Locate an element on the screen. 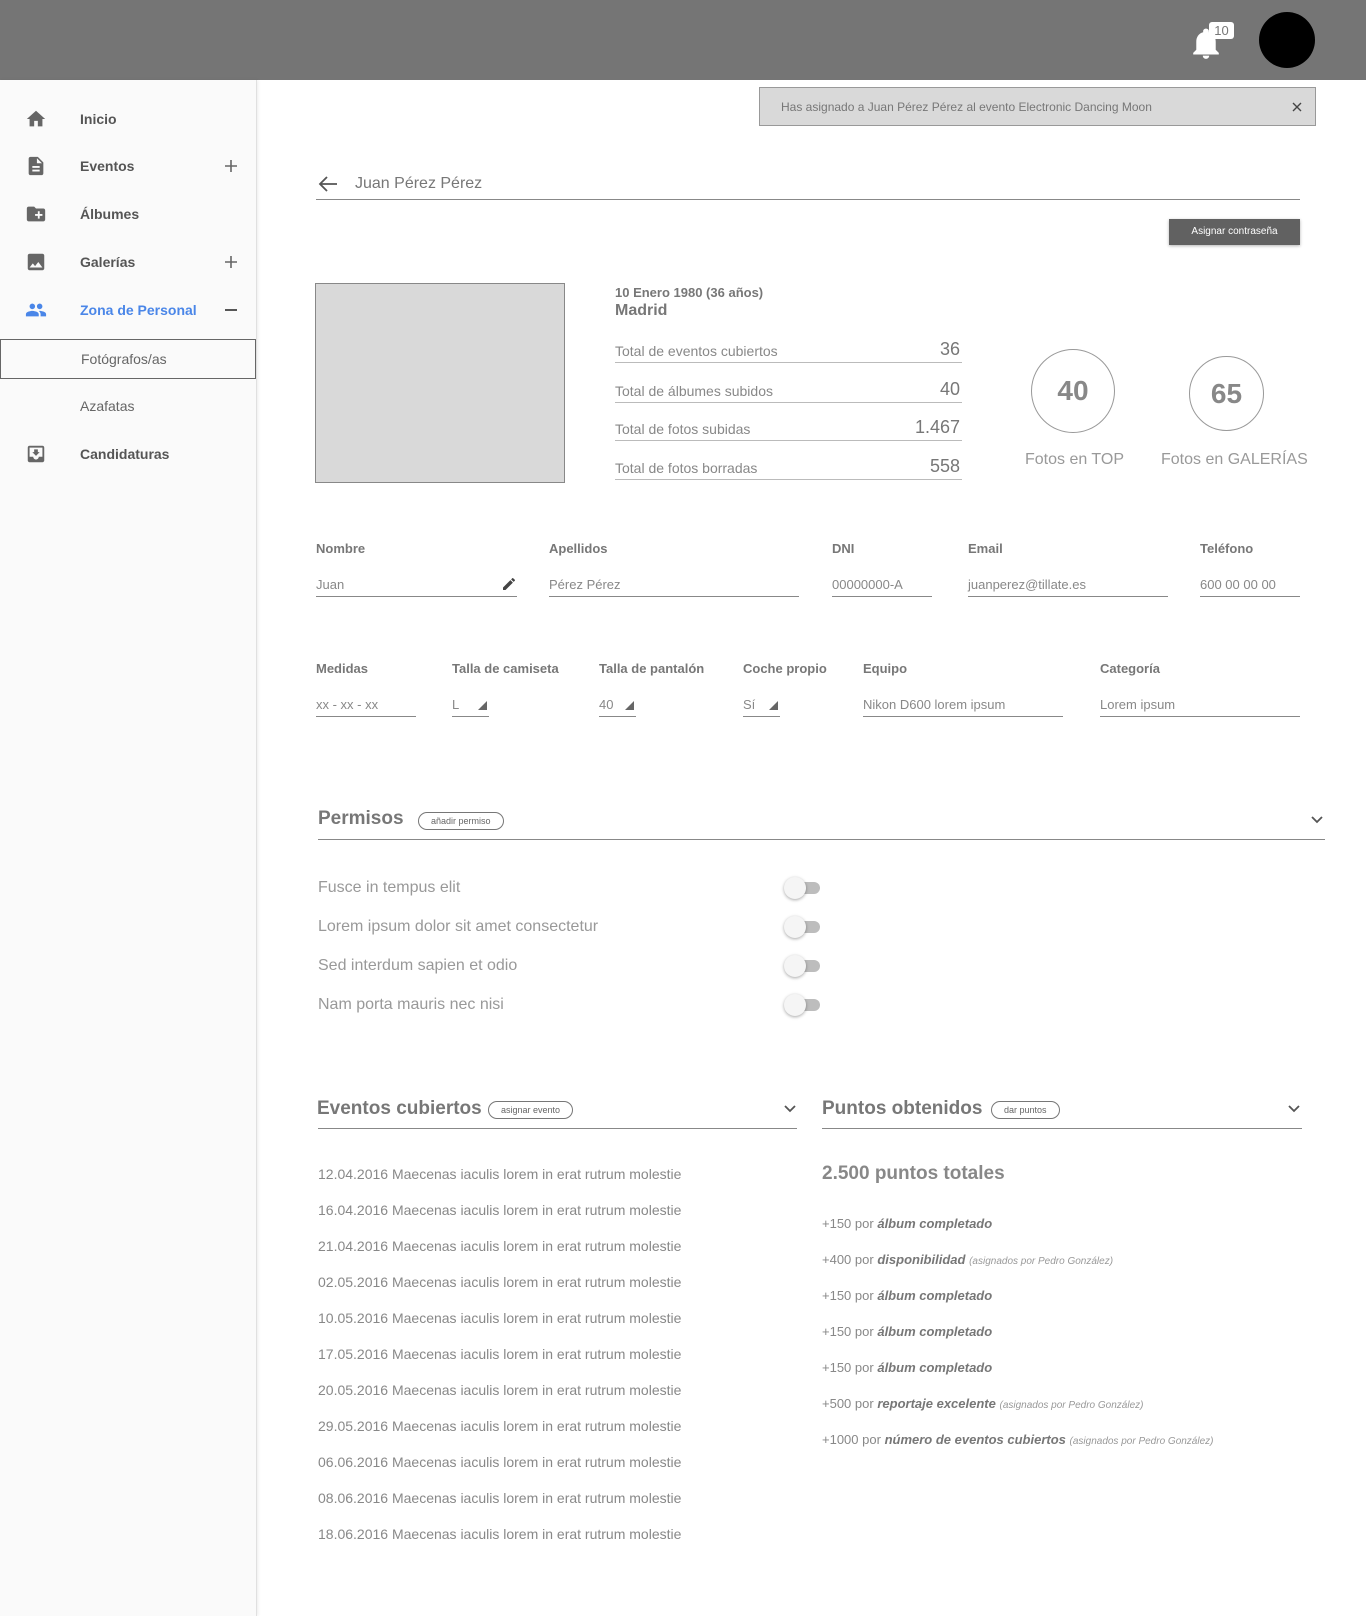 The image size is (1366, 1616). pencil-icon is located at coordinates (509, 584).